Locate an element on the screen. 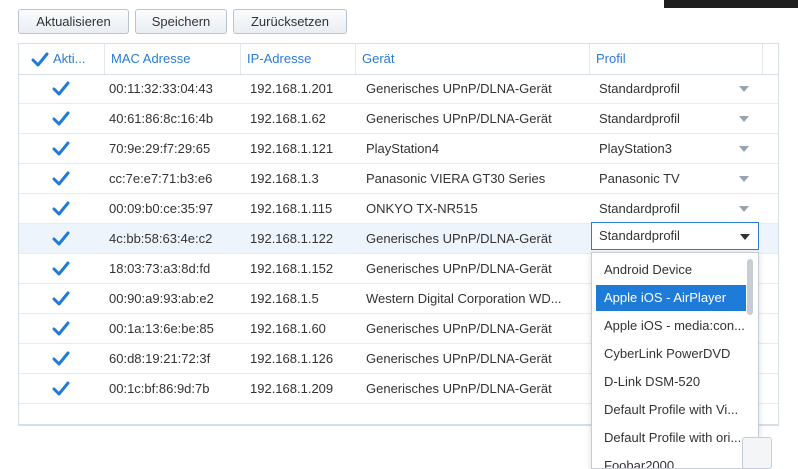  ip-cell: 192.168.1.122 is located at coordinates (292, 238).